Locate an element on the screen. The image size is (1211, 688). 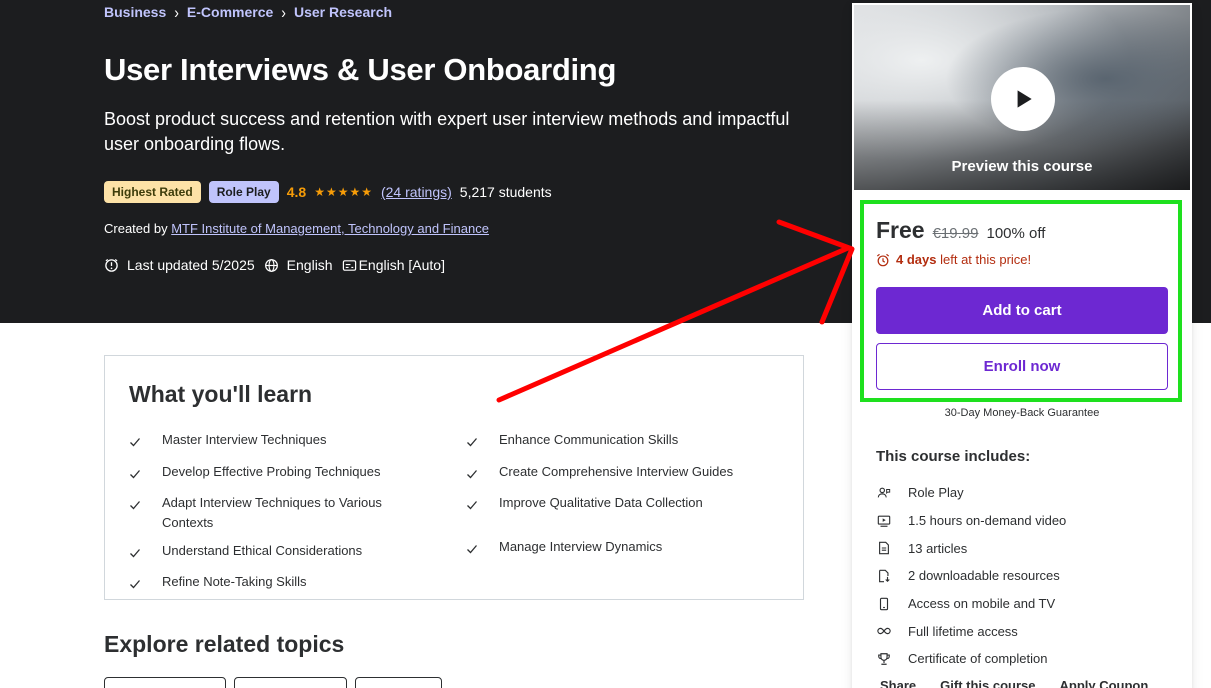
list-item: Manage Interview Dynamics is located at coordinates (616, 549).